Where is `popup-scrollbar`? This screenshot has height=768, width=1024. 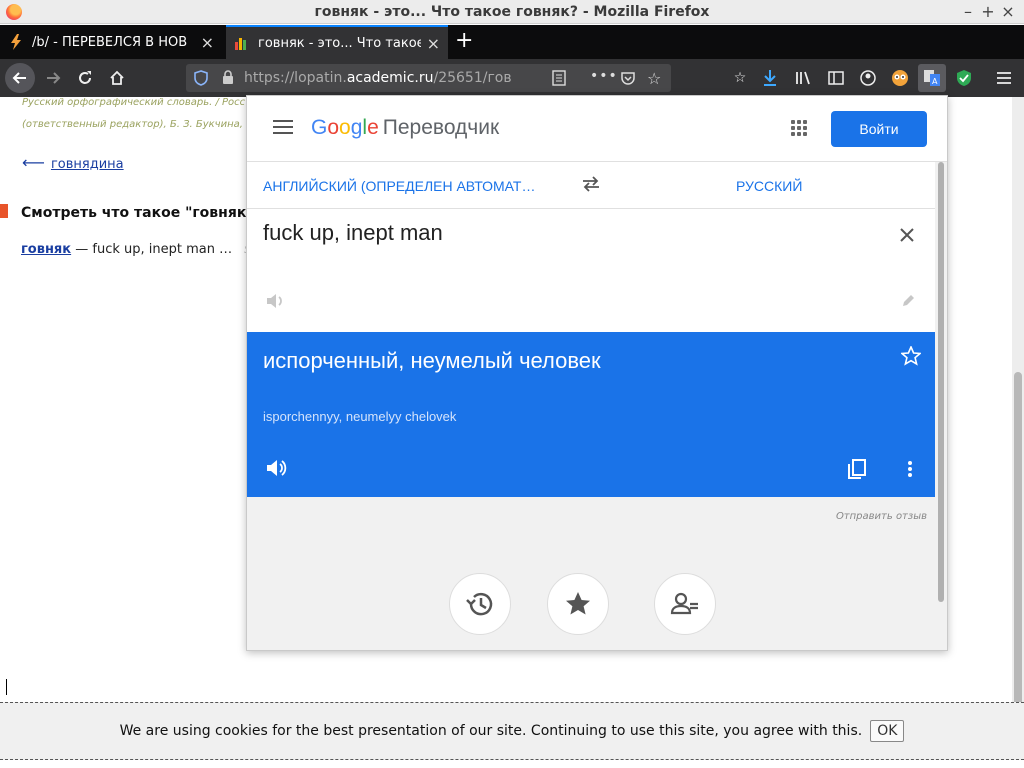
popup-scrollbar is located at coordinates (941, 406).